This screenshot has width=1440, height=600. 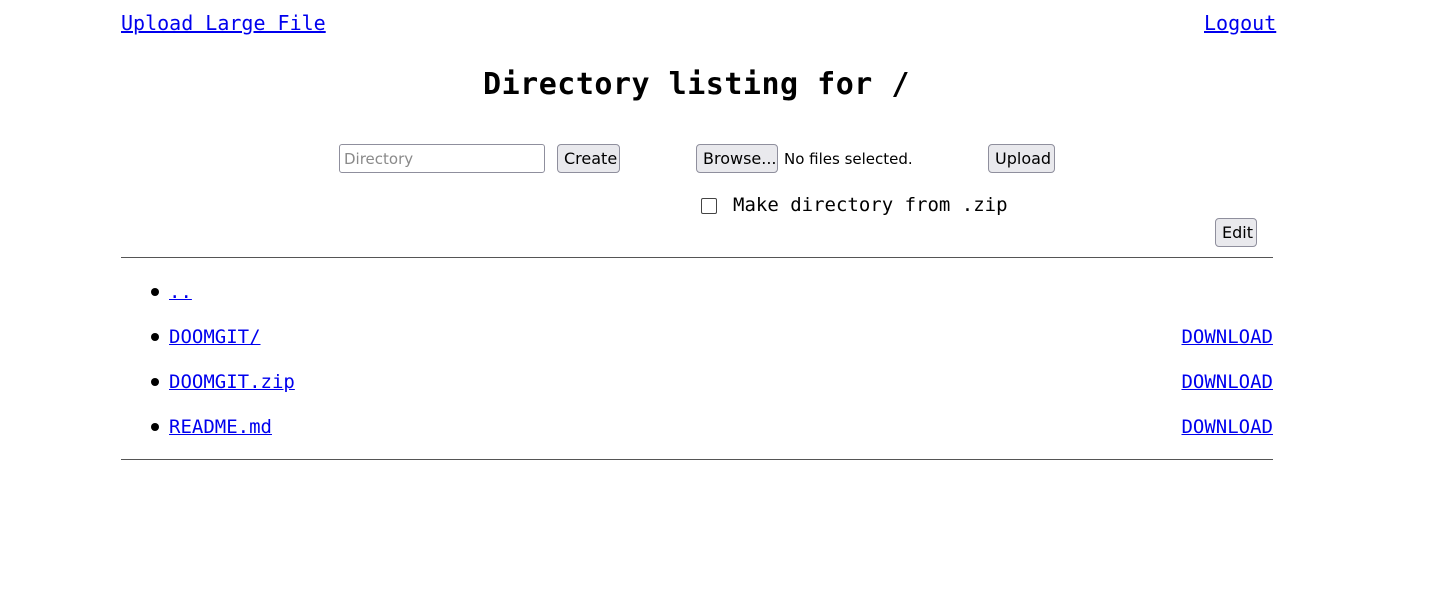 What do you see at coordinates (848, 159) in the screenshot?
I see `file-selection-status: No files selected.` at bounding box center [848, 159].